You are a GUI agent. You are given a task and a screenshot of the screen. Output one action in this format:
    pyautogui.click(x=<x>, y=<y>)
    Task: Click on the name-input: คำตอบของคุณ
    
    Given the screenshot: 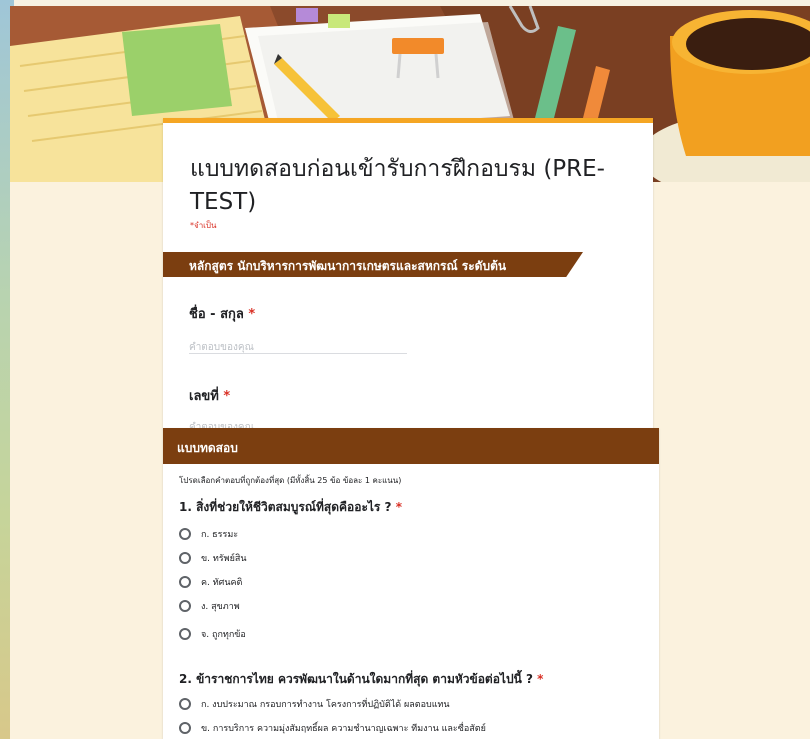 What is the action you would take?
    pyautogui.click(x=298, y=348)
    